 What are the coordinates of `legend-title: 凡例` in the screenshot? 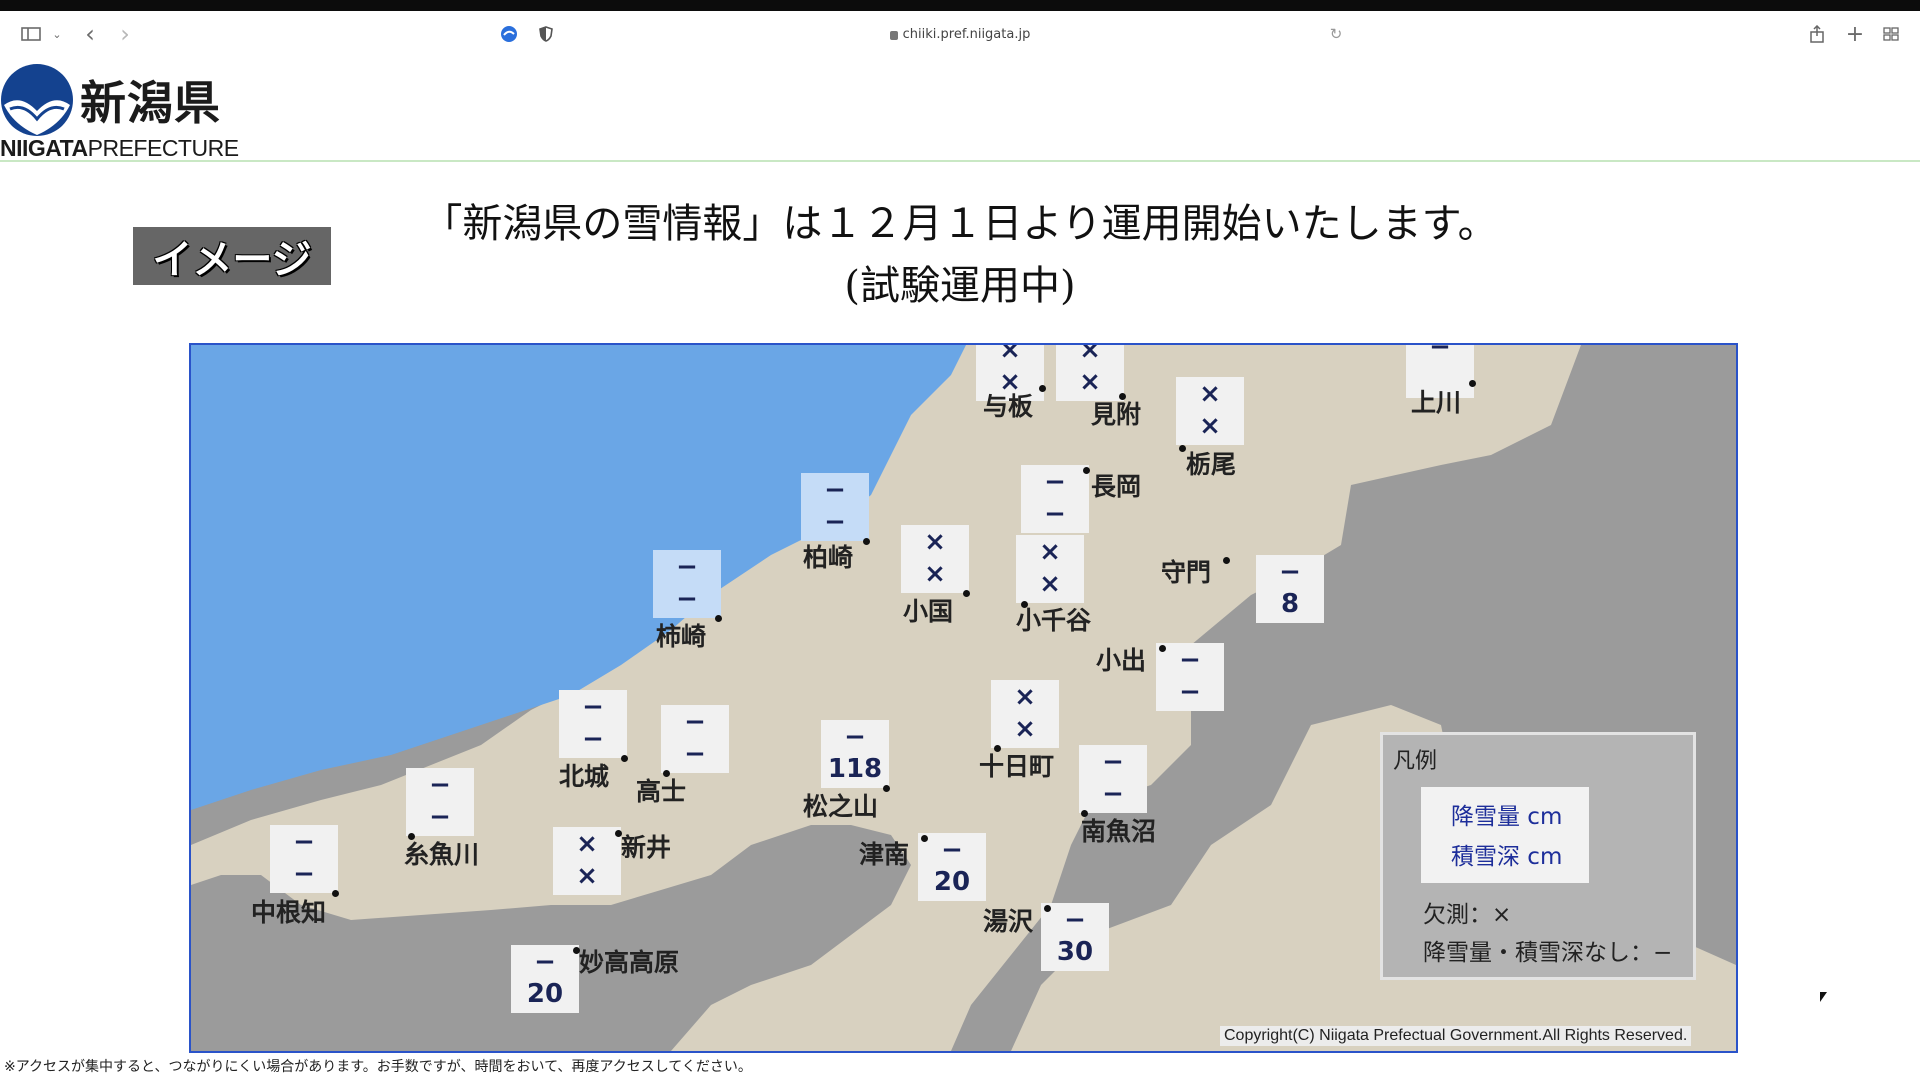 It's located at (1415, 761).